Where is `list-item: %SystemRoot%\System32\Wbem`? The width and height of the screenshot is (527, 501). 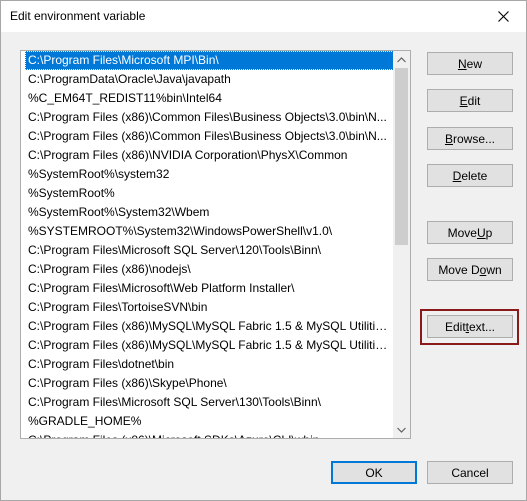 list-item: %SystemRoot%\System32\Wbem is located at coordinates (208, 212).